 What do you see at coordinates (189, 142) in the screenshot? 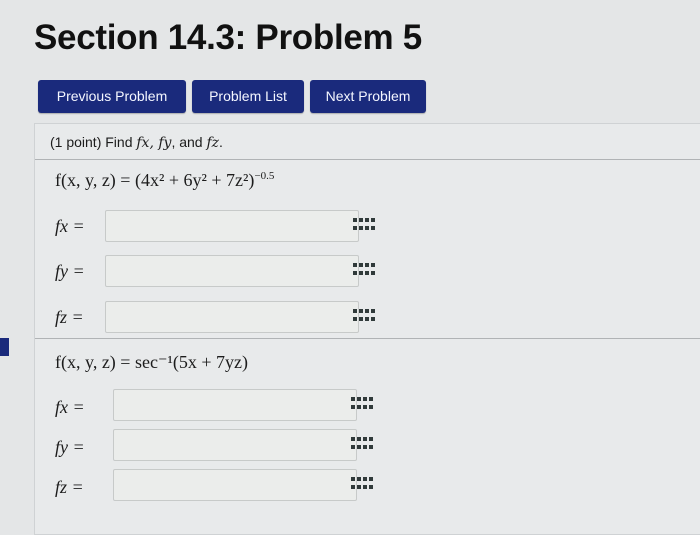
I see `intro-and: , and` at bounding box center [189, 142].